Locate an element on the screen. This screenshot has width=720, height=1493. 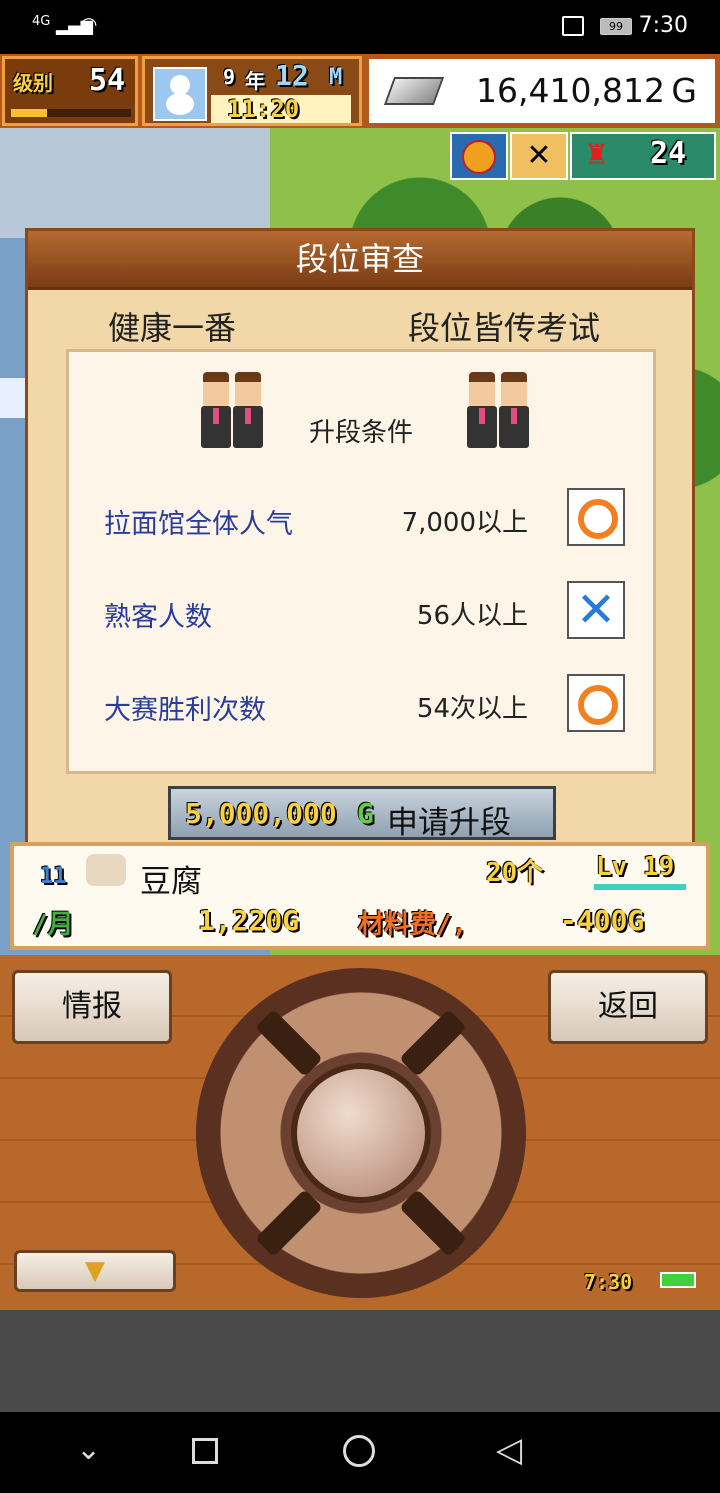
item-name: 豆腐 is located at coordinates (171, 882).